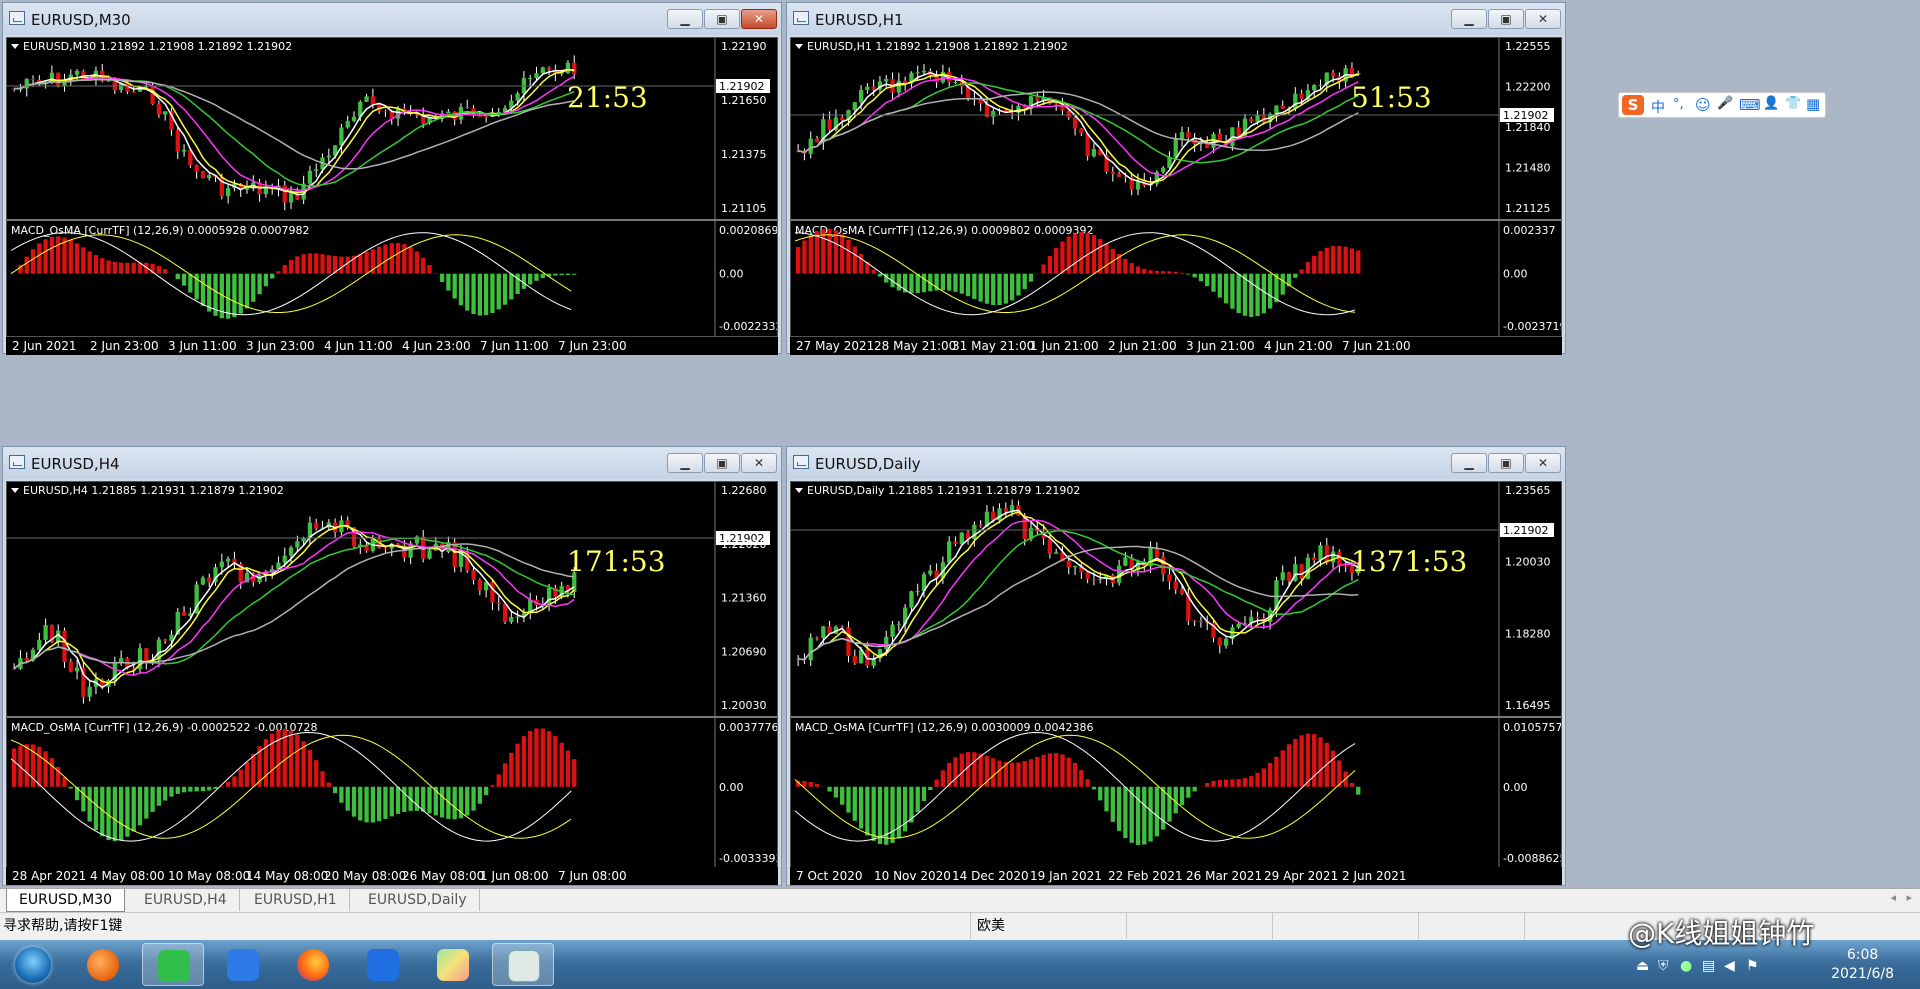 The image size is (1920, 989). I want to click on taskbar-app-firefox, so click(313, 964).